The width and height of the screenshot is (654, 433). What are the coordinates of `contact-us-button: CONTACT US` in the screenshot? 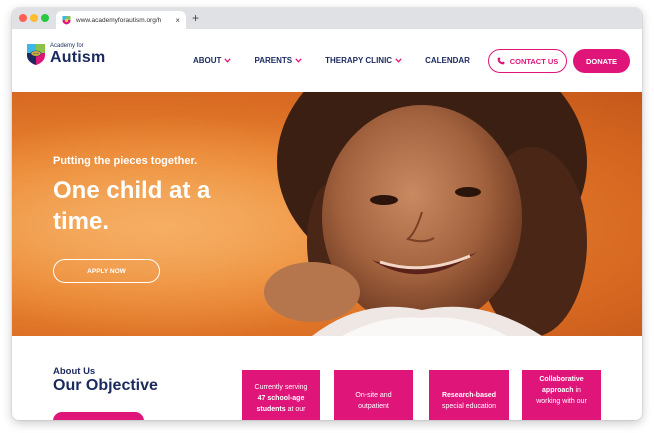 It's located at (527, 61).